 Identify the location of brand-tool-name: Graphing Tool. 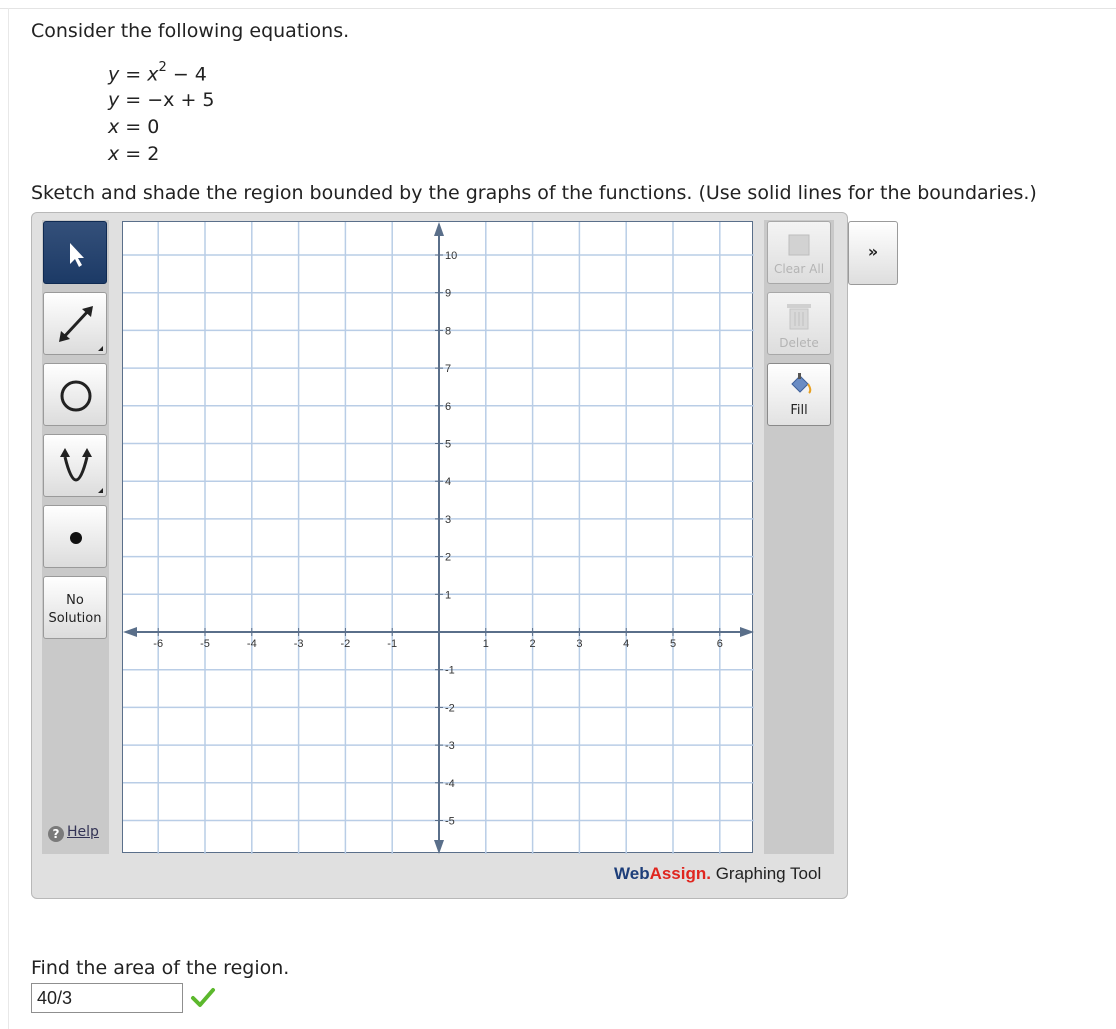
(766, 873).